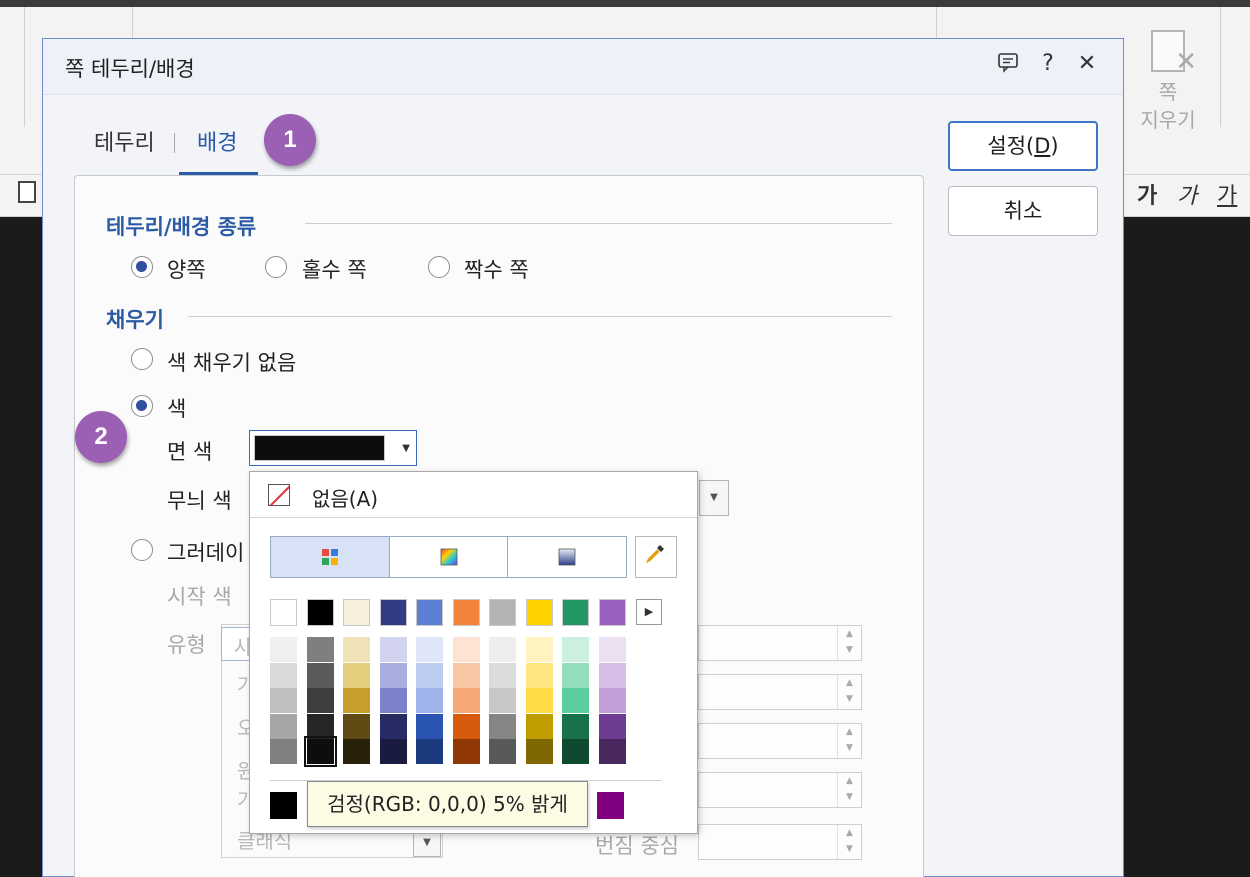  I want to click on no-color-option: 없음(A), so click(473, 495).